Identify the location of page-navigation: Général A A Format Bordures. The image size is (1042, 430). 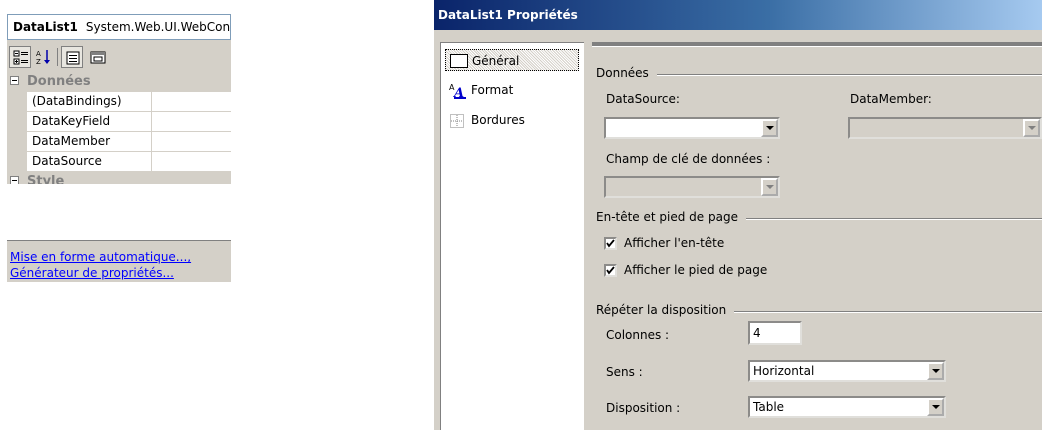
(512, 236).